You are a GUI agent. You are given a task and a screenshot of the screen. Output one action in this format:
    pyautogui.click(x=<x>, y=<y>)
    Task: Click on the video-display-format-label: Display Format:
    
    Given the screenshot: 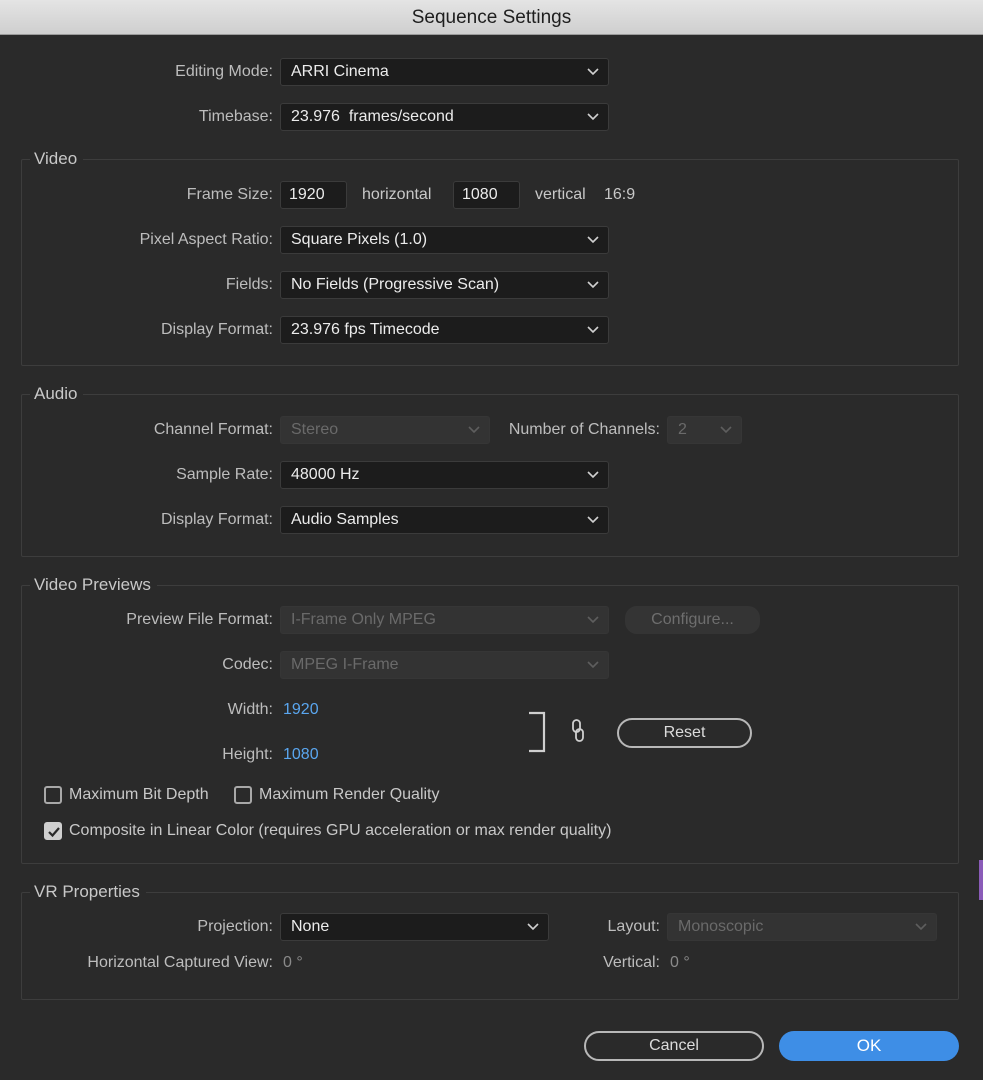 What is the action you would take?
    pyautogui.click(x=216, y=329)
    